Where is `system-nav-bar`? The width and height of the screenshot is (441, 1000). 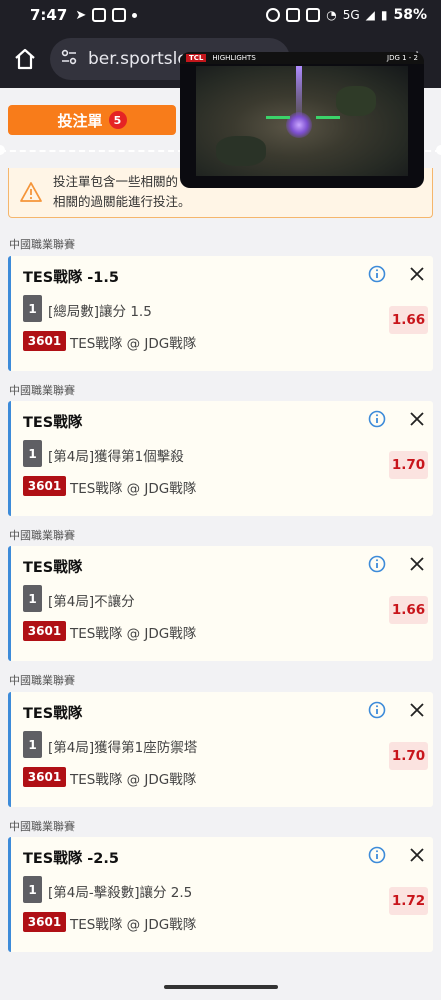
system-nav-bar is located at coordinates (220, 986).